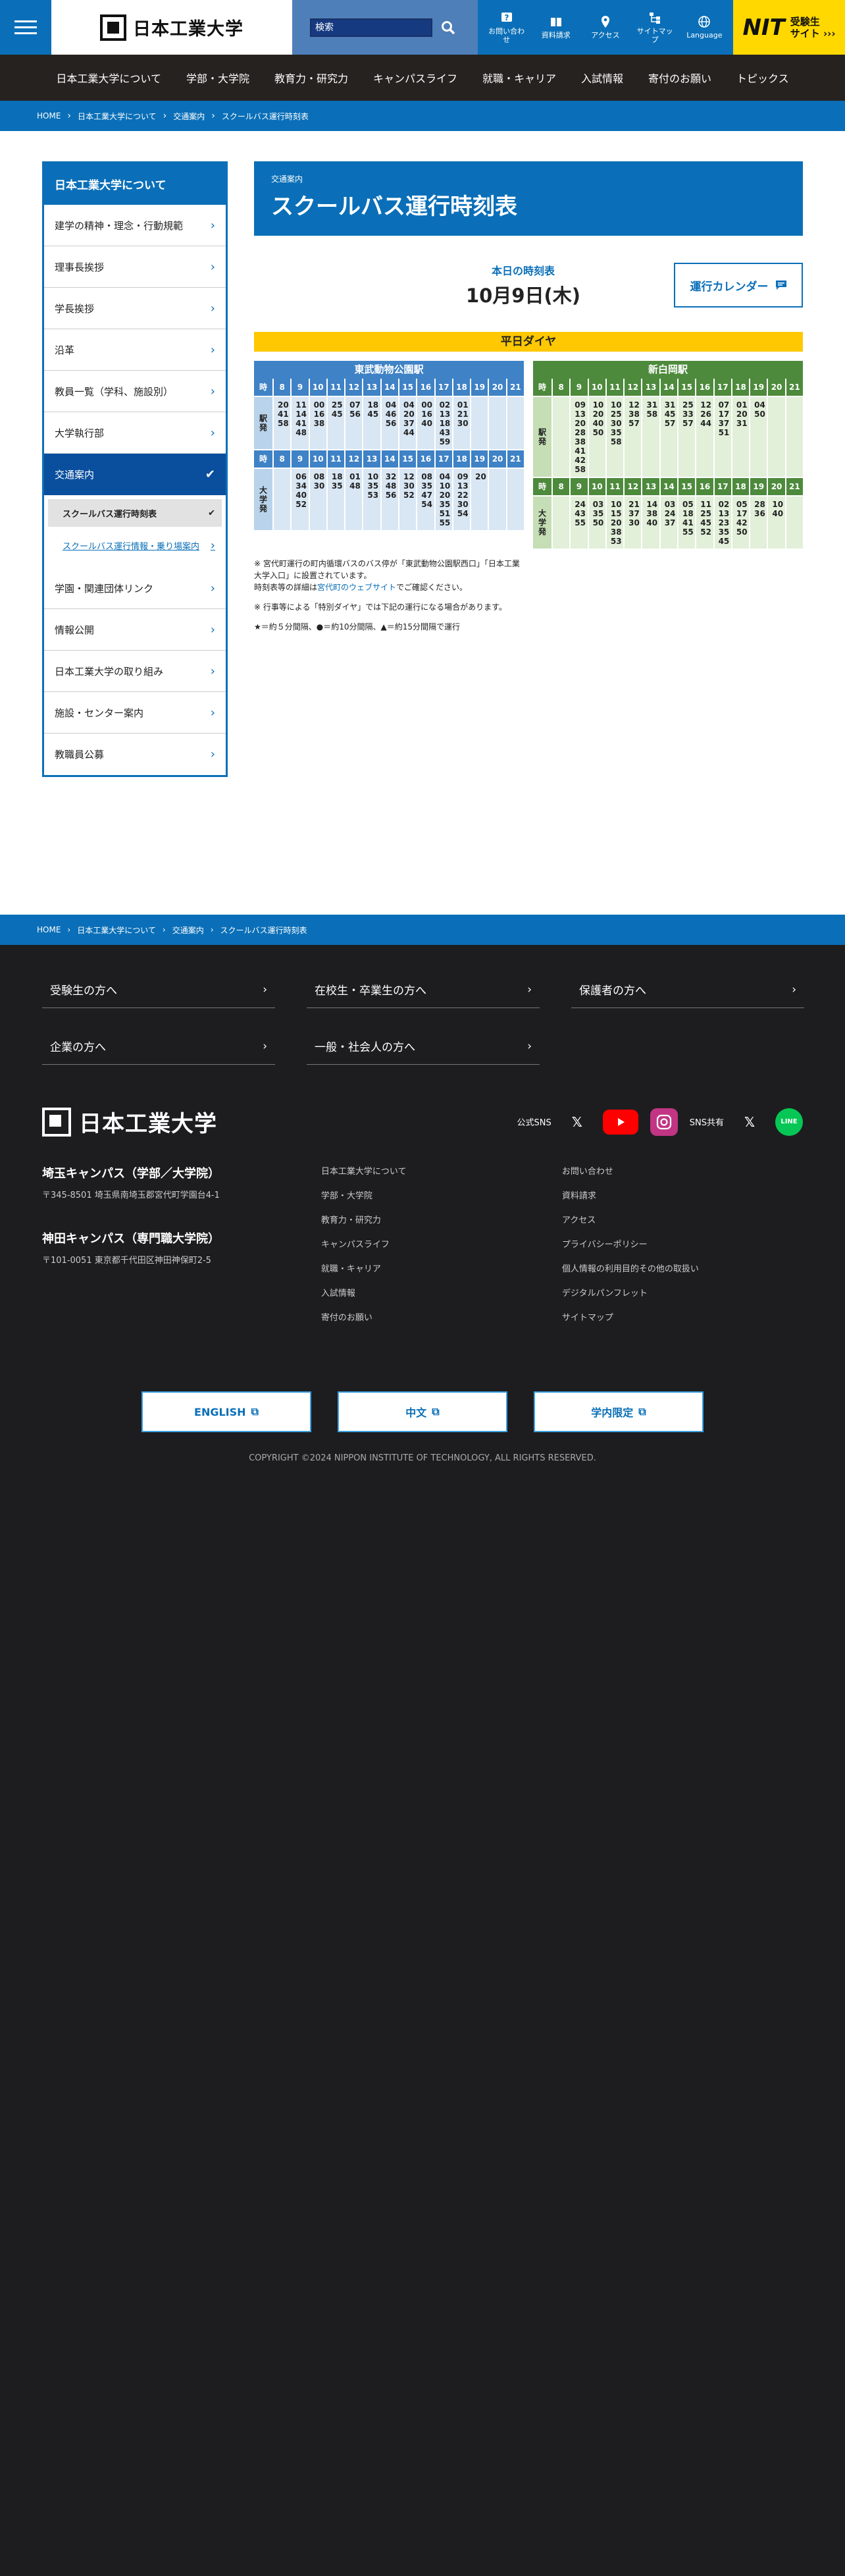 The height and width of the screenshot is (2576, 845). What do you see at coordinates (442, 1292) in the screenshot?
I see `footer-nav-link: 入試情報` at bounding box center [442, 1292].